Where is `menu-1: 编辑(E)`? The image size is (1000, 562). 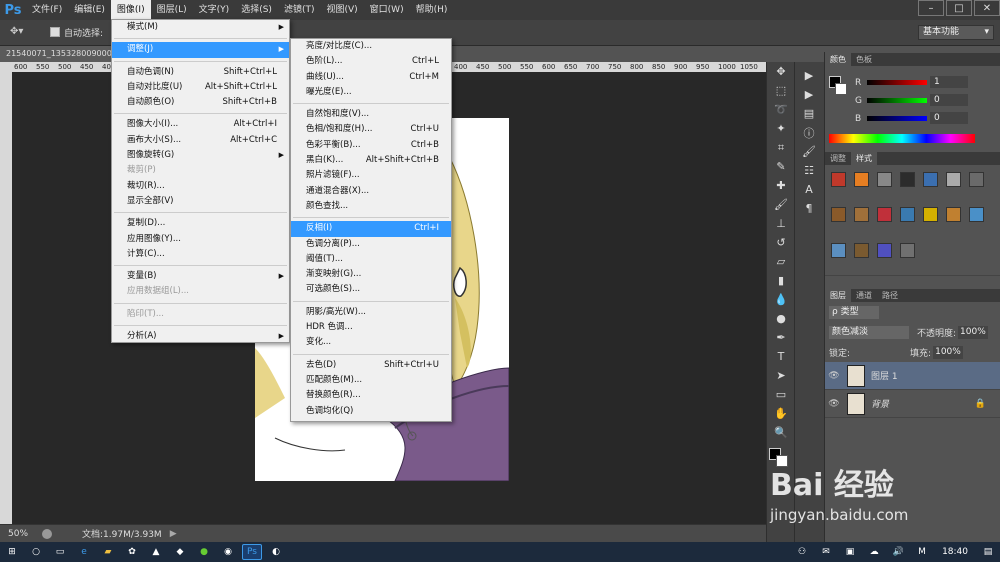
menu-1: 编辑(E) is located at coordinates (89, 10).